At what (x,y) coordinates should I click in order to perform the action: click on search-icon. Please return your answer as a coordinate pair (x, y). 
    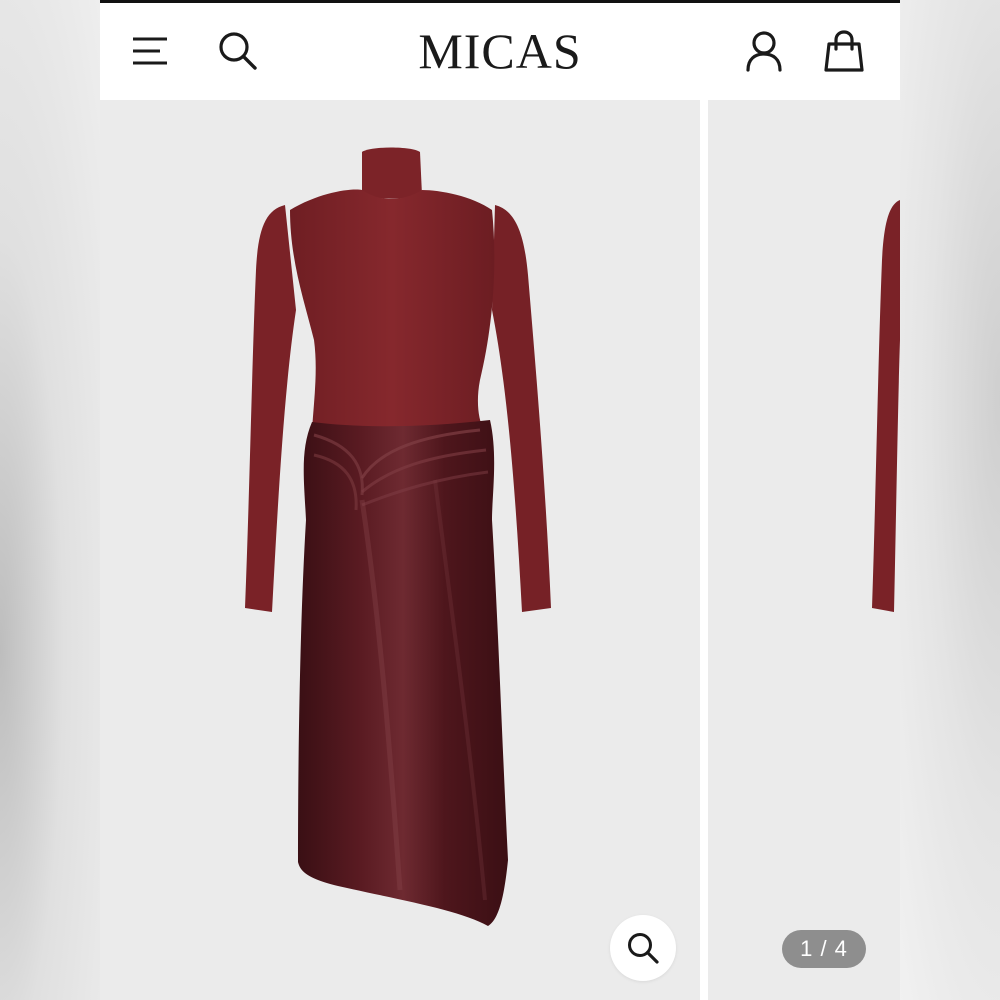
    Looking at the image, I should click on (643, 948).